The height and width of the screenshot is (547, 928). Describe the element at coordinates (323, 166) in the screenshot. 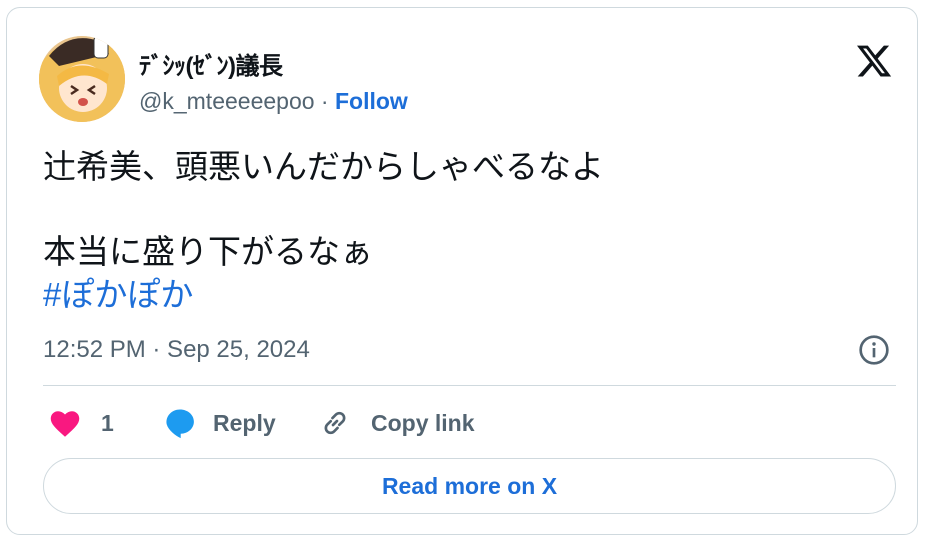

I see `tweet-text-line-1: 辻希美、頭悪いんだからしゃべるなよ` at that location.